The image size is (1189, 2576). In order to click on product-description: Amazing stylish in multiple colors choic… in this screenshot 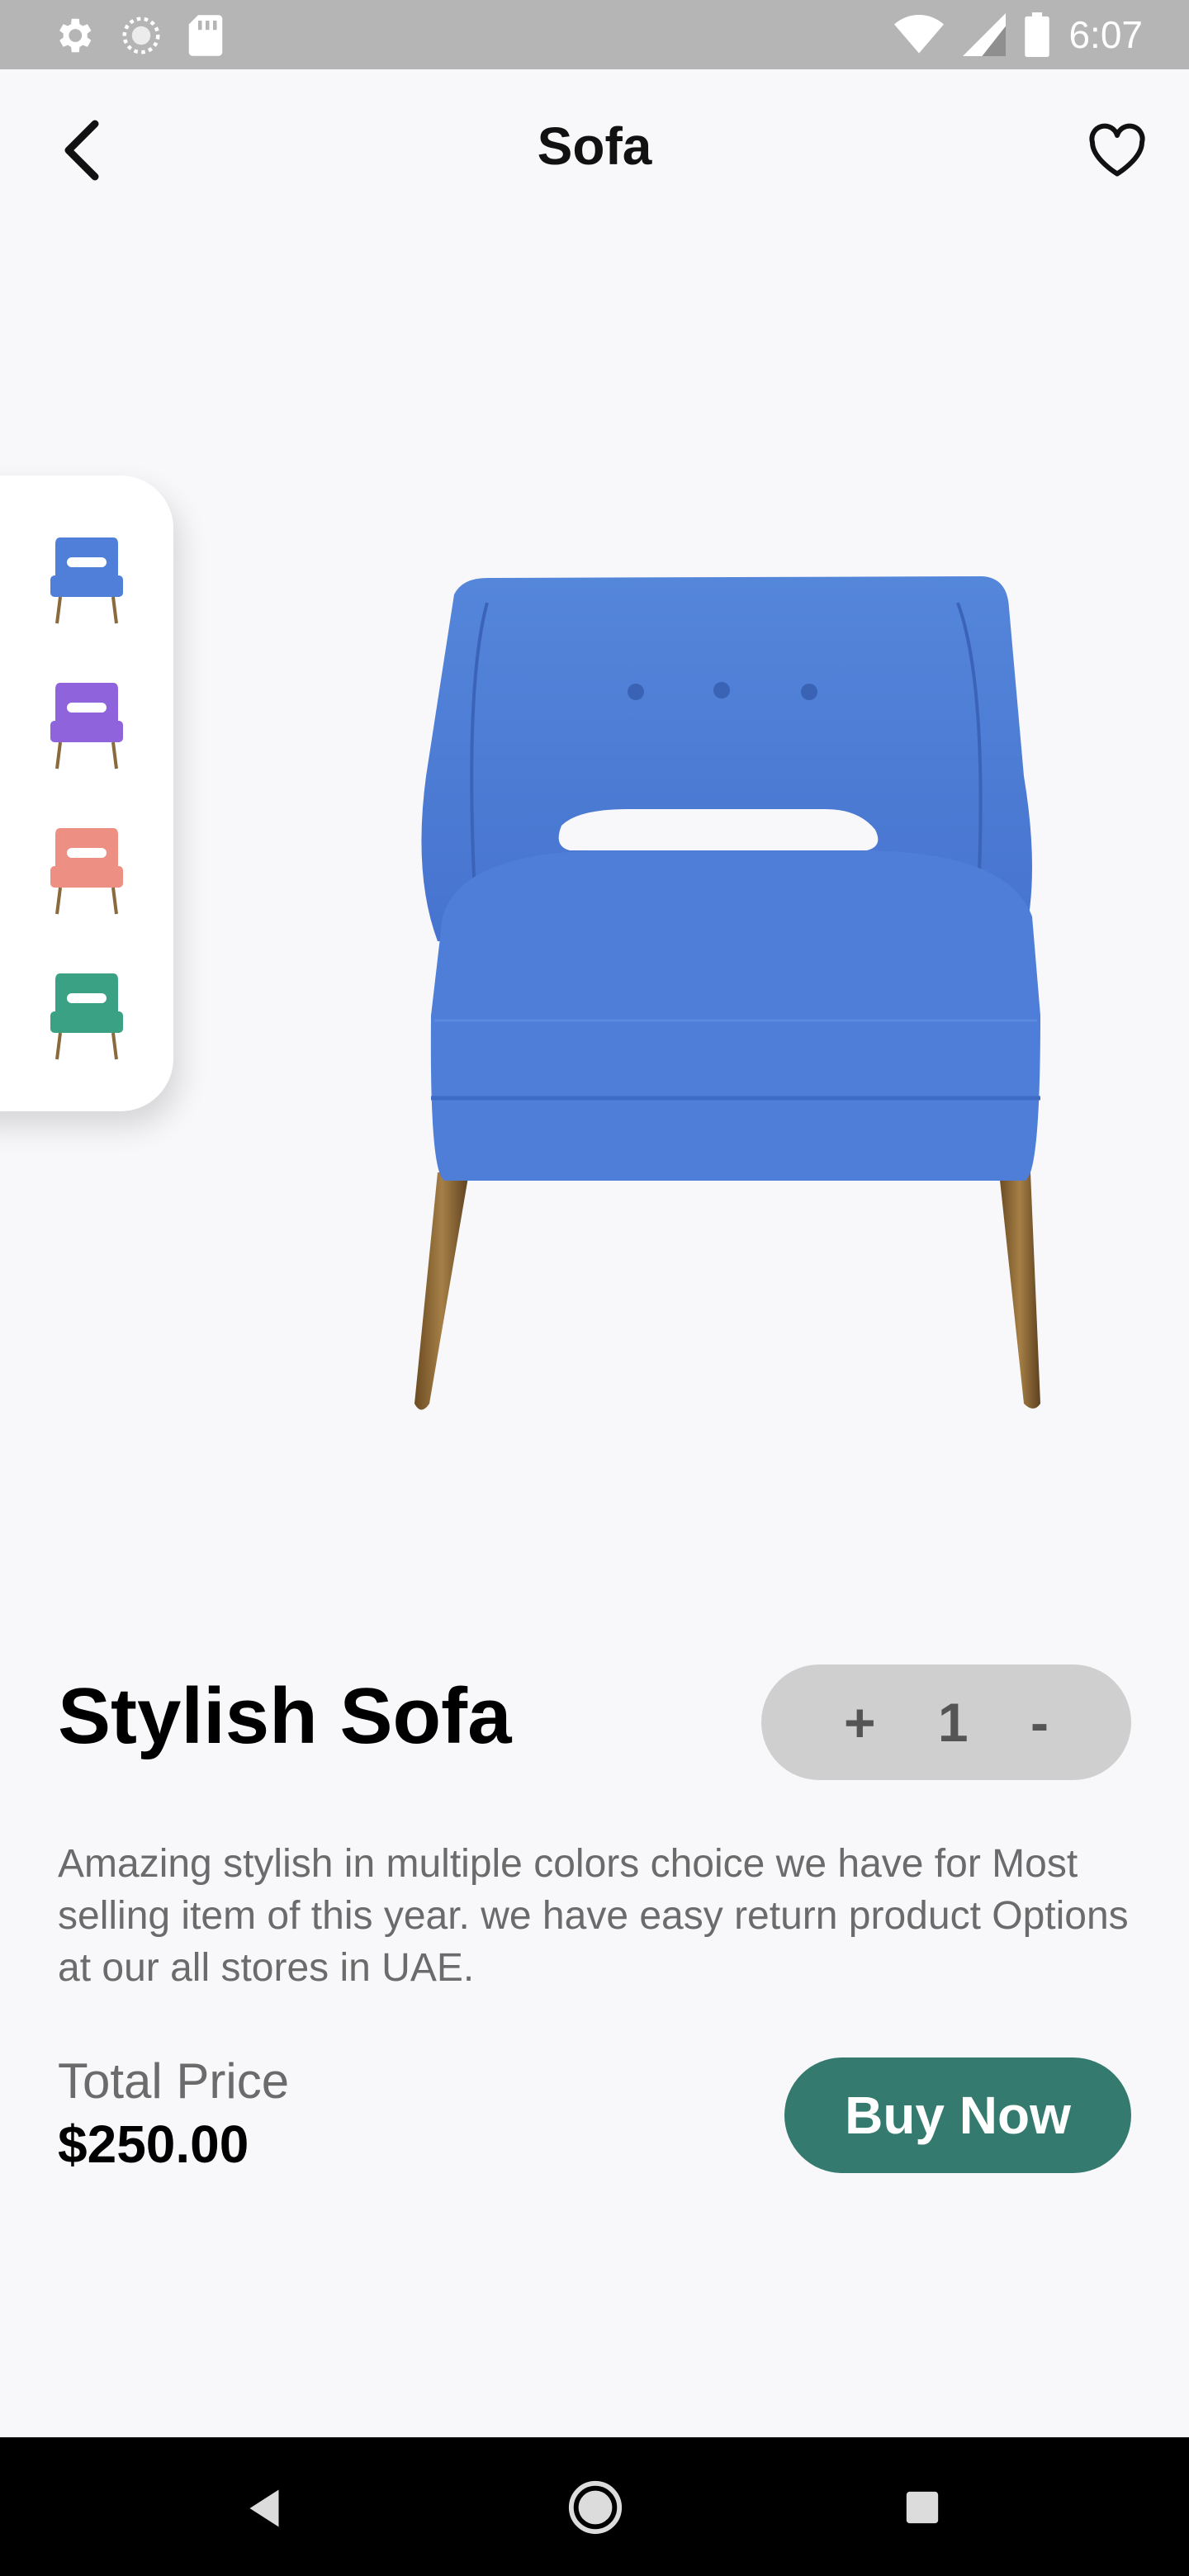, I will do `click(593, 1916)`.